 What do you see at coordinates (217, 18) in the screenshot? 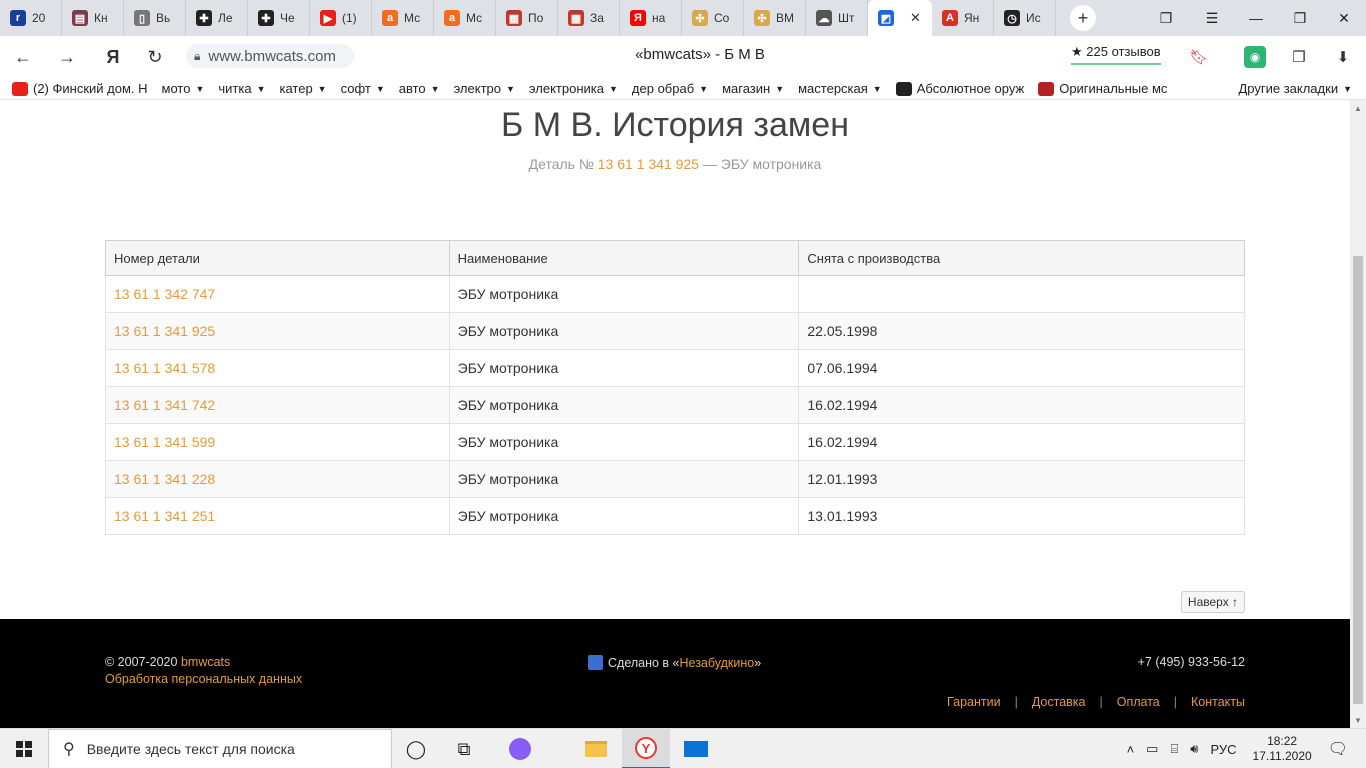
I see `browser-tab: ✚ Ле` at bounding box center [217, 18].